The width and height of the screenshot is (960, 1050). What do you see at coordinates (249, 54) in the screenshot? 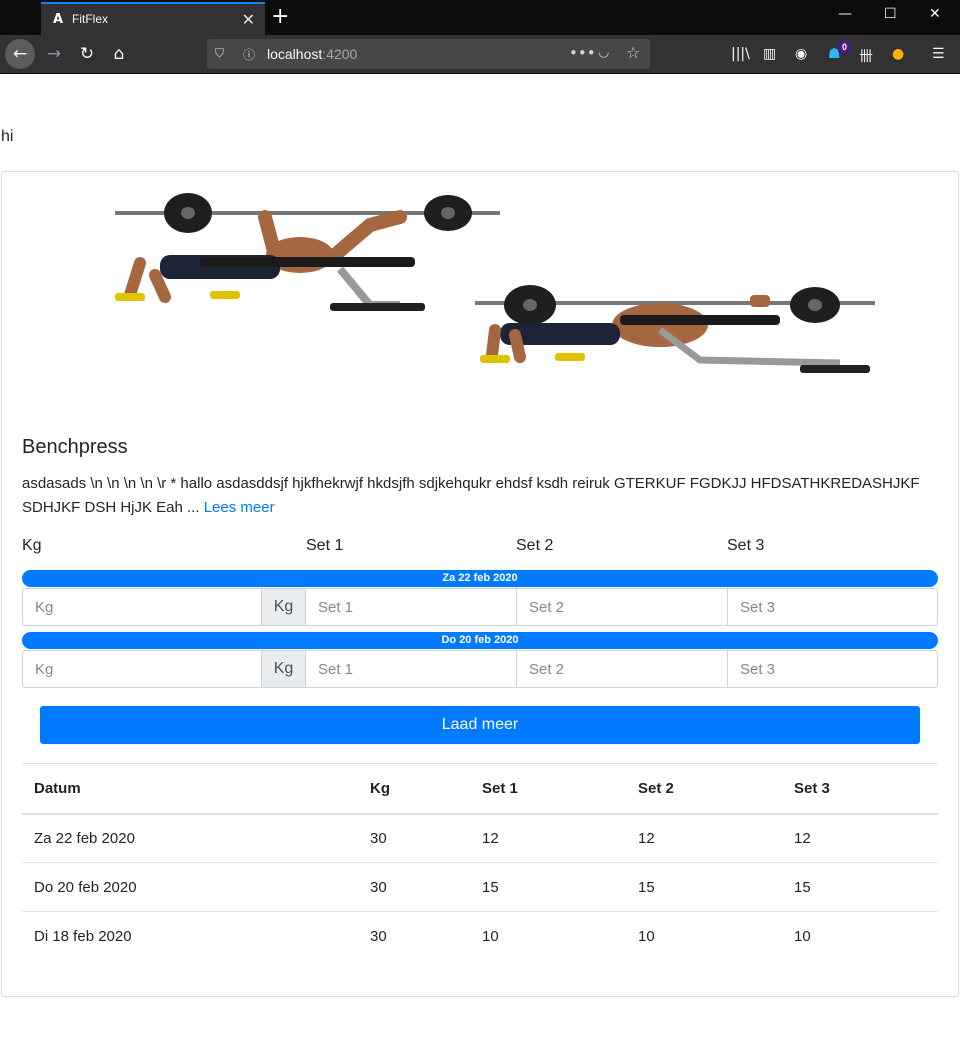
I see `info-icon: ⓘ` at bounding box center [249, 54].